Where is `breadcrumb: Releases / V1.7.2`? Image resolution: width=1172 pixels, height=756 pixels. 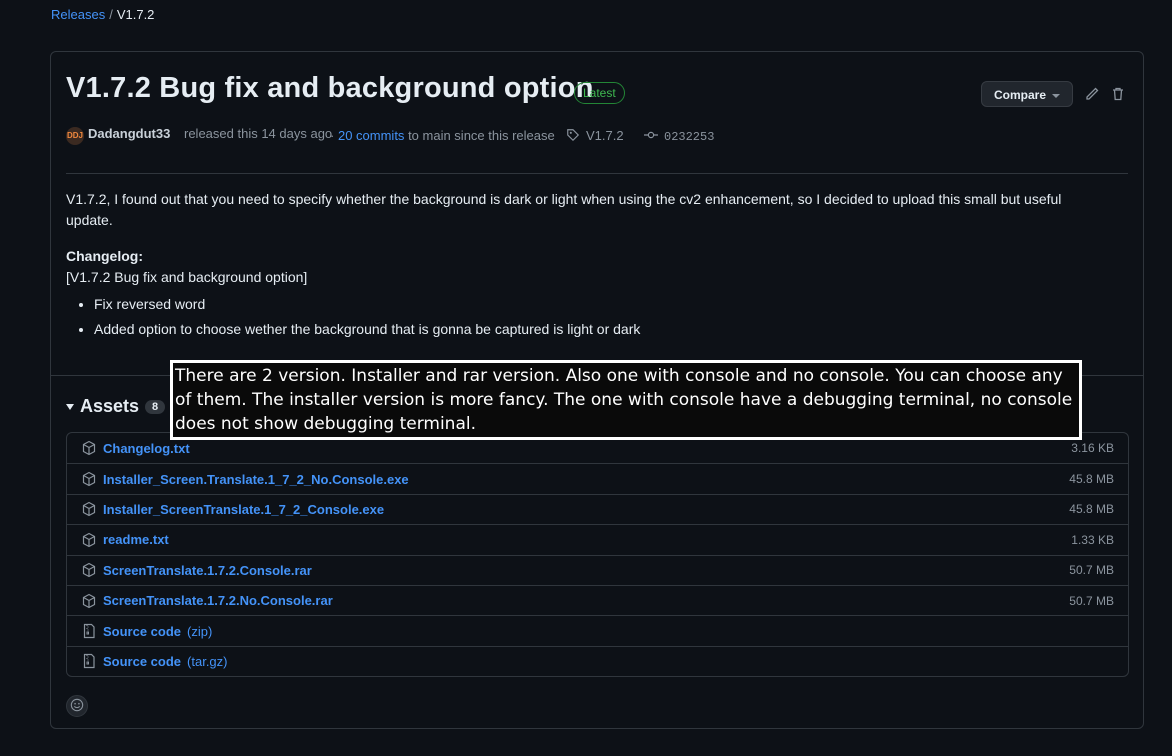
breadcrumb: Releases / V1.7.2 is located at coordinates (102, 14).